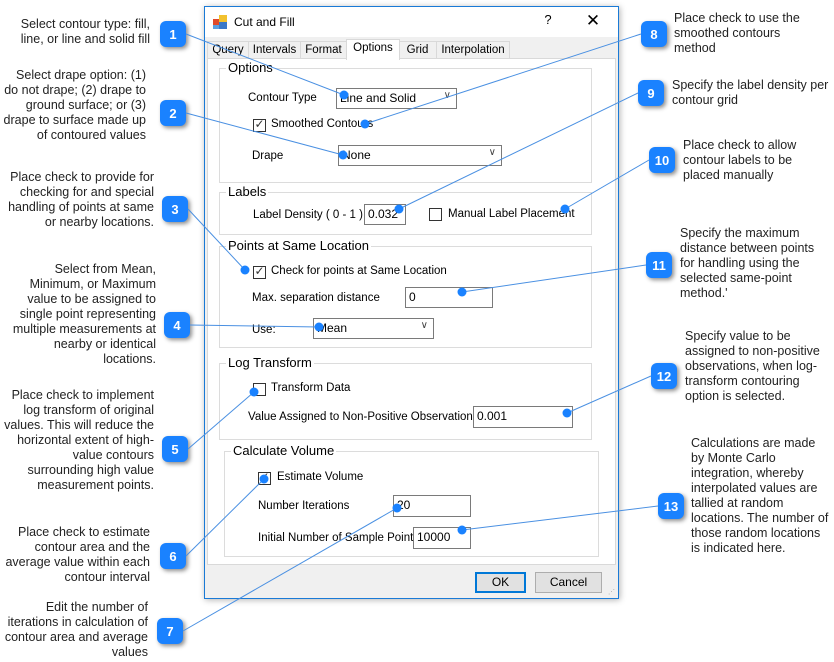 Image resolution: width=834 pixels, height=662 pixels. Describe the element at coordinates (323, 50) in the screenshot. I see `tab-format: Format` at that location.